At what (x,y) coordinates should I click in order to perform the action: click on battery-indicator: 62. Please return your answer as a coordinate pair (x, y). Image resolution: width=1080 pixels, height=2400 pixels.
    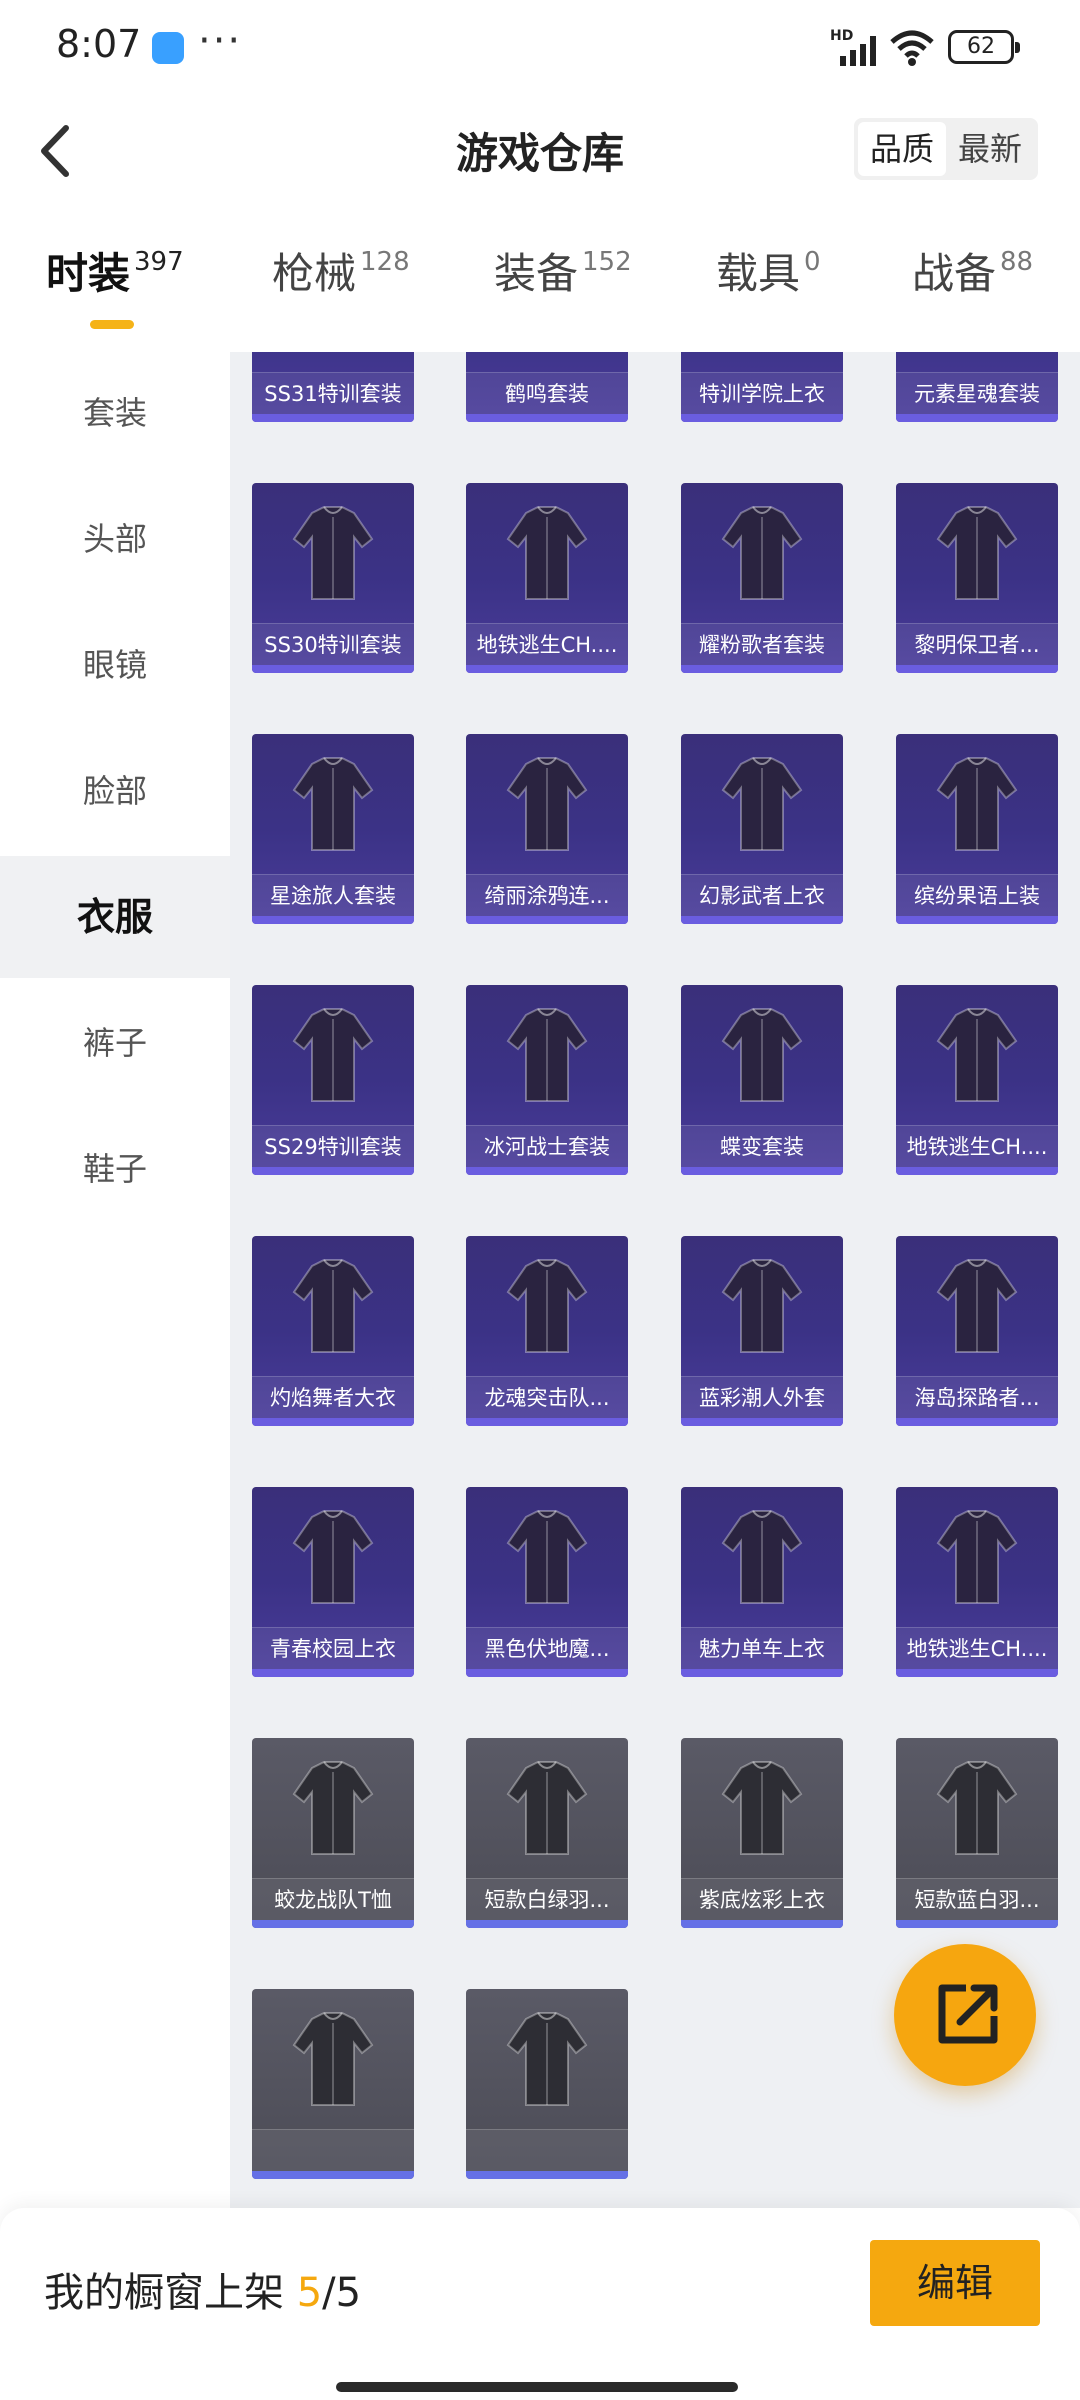
    Looking at the image, I should click on (984, 47).